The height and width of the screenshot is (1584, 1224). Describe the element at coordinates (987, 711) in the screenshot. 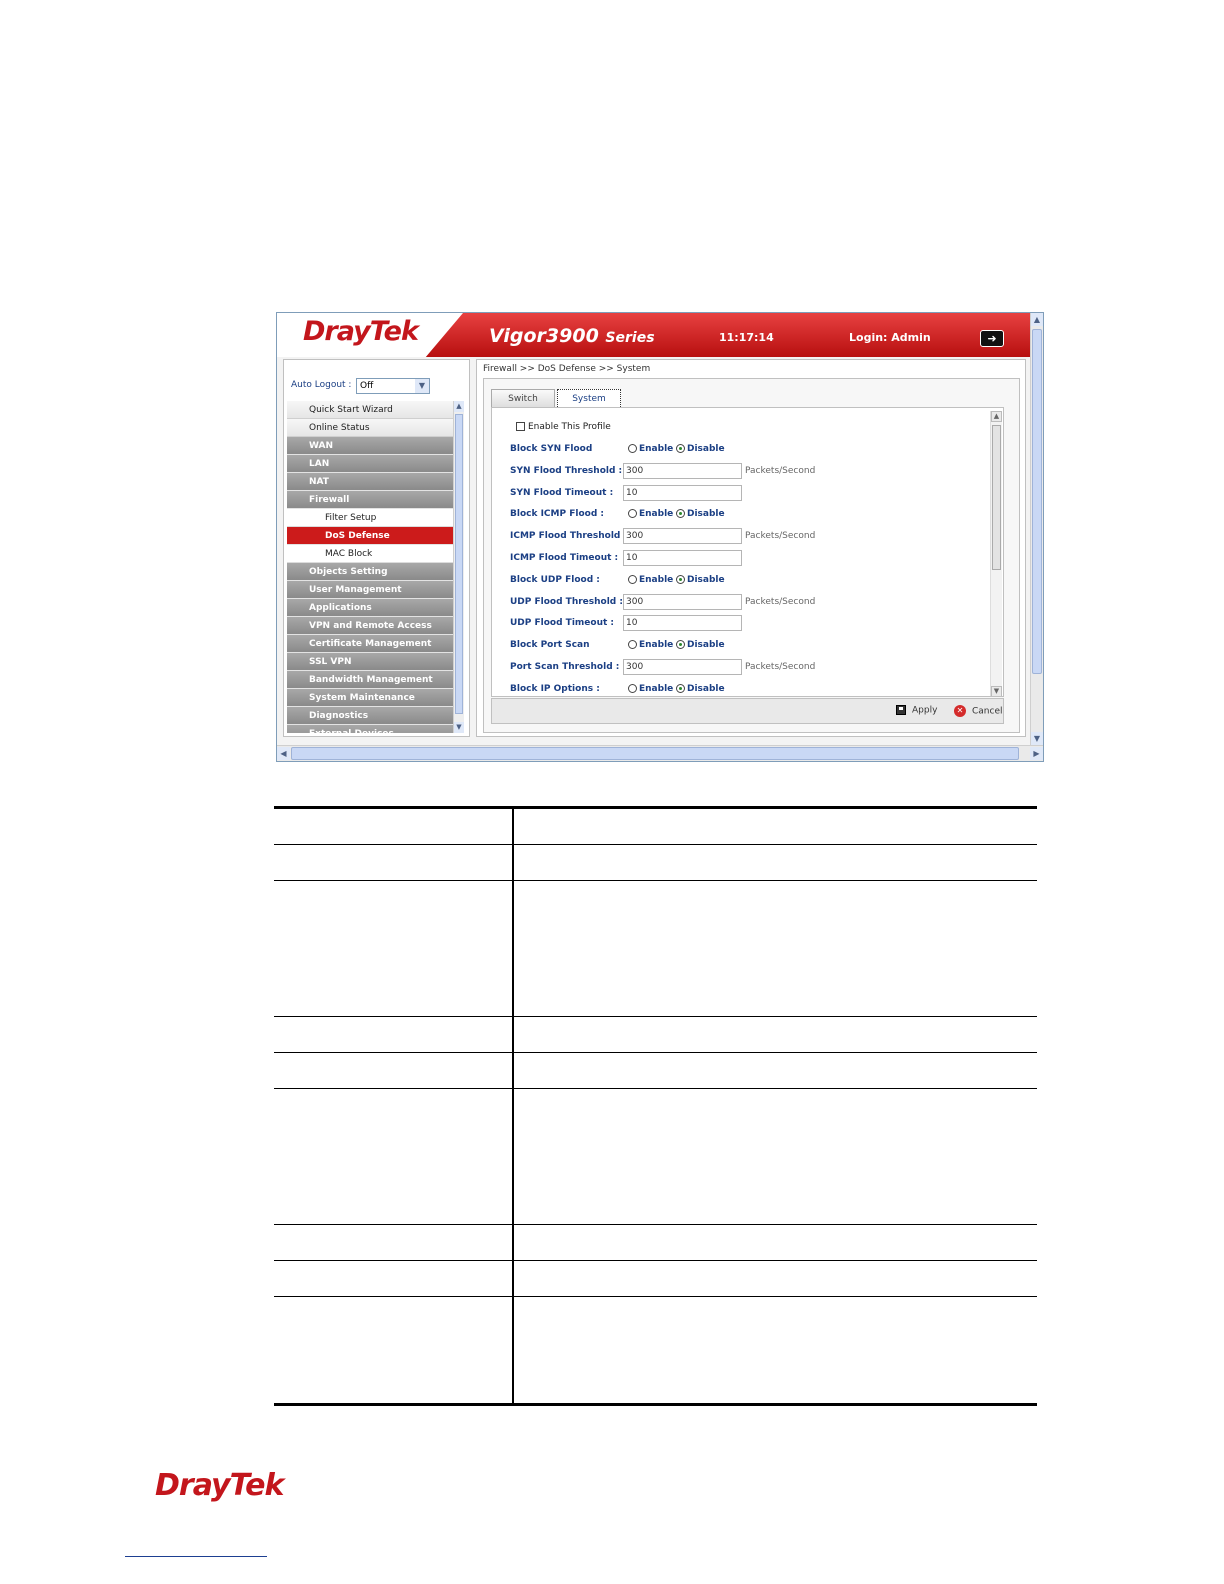

I see `cancel-label: Cancel` at that location.